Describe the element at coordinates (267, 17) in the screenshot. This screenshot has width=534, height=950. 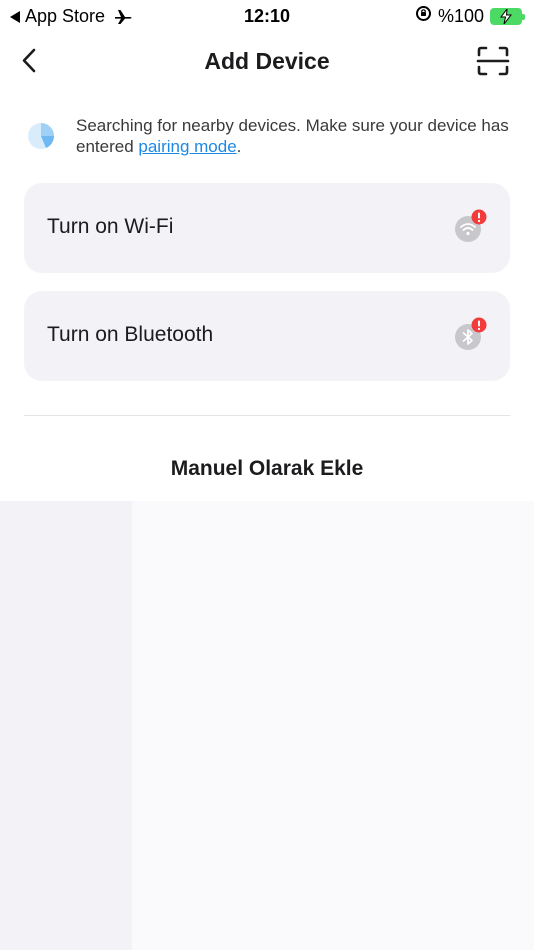
I see `status-bar: App Store 12:10 %100` at that location.